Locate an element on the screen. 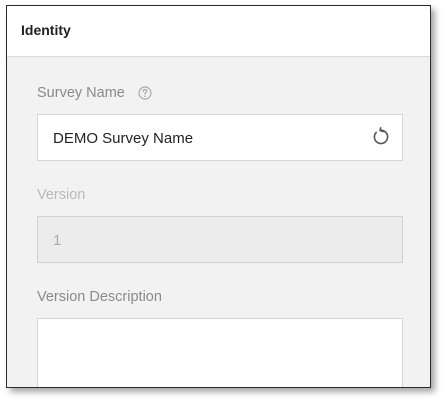  panel-header: Identity is located at coordinates (218, 31).